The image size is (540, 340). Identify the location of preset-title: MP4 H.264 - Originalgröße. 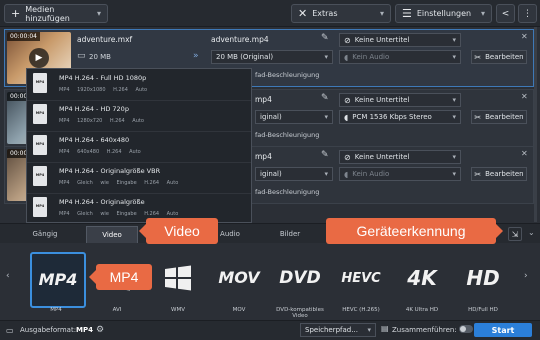
(102, 202).